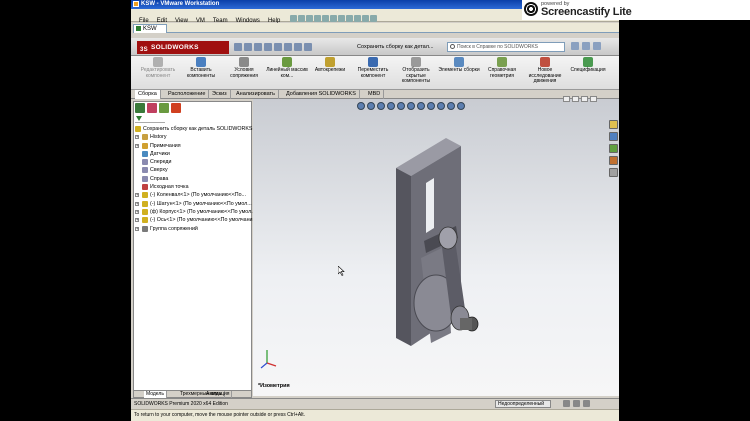 Image resolution: width=750 pixels, height=421 pixels. What do you see at coordinates (381, 106) in the screenshot?
I see `previous-view-icon` at bounding box center [381, 106].